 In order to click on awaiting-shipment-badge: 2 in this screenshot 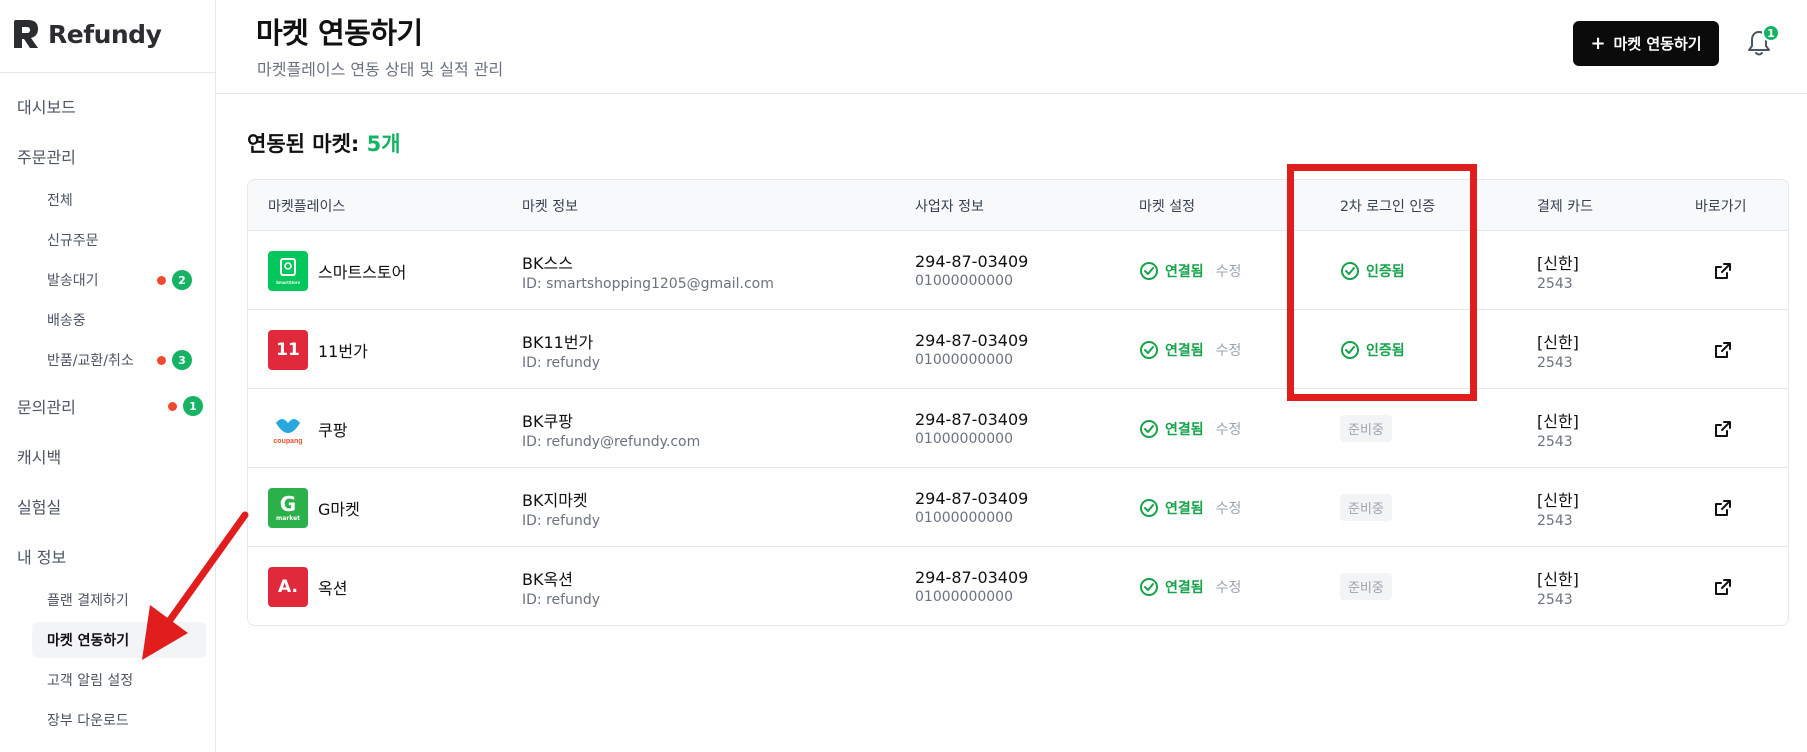, I will do `click(174, 280)`.